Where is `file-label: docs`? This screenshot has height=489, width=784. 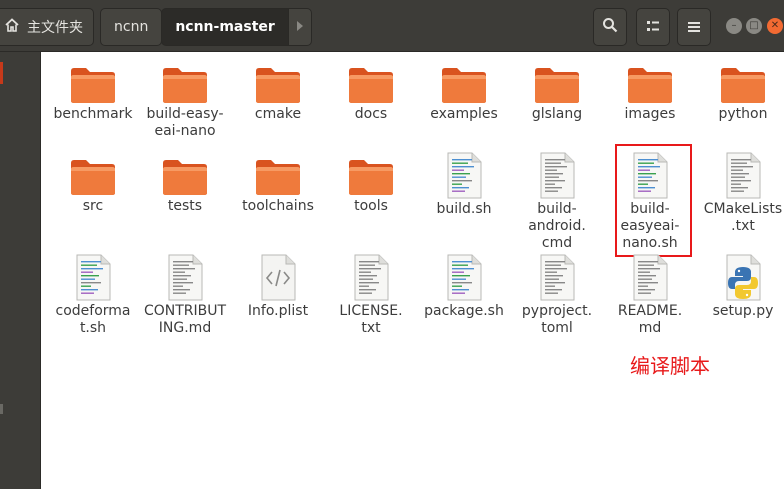
file-label: docs is located at coordinates (371, 114).